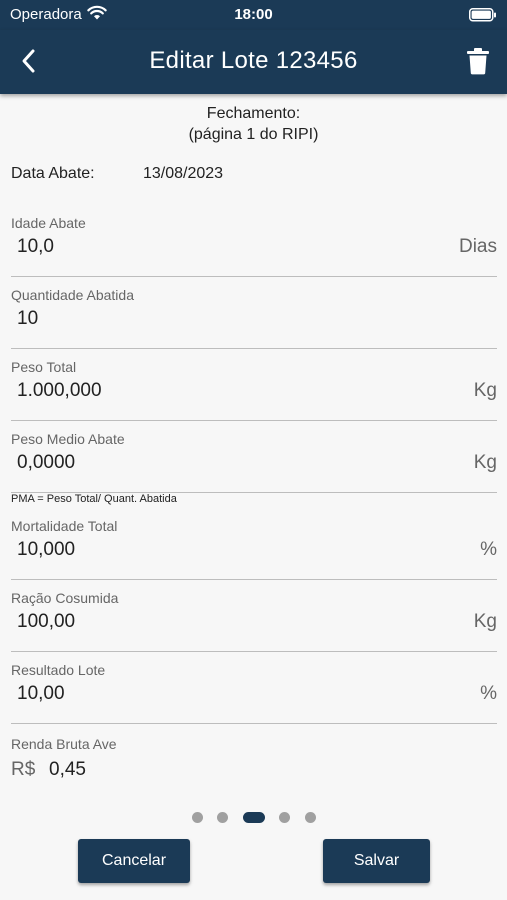 The height and width of the screenshot is (900, 507). I want to click on date-value: 13/08/2023, so click(183, 174).